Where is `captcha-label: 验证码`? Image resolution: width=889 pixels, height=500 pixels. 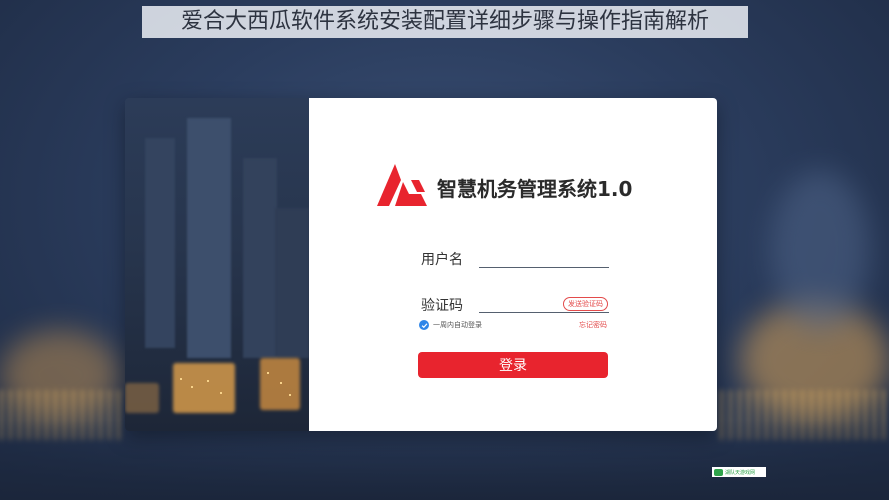
captcha-label: 验证码 is located at coordinates (442, 306).